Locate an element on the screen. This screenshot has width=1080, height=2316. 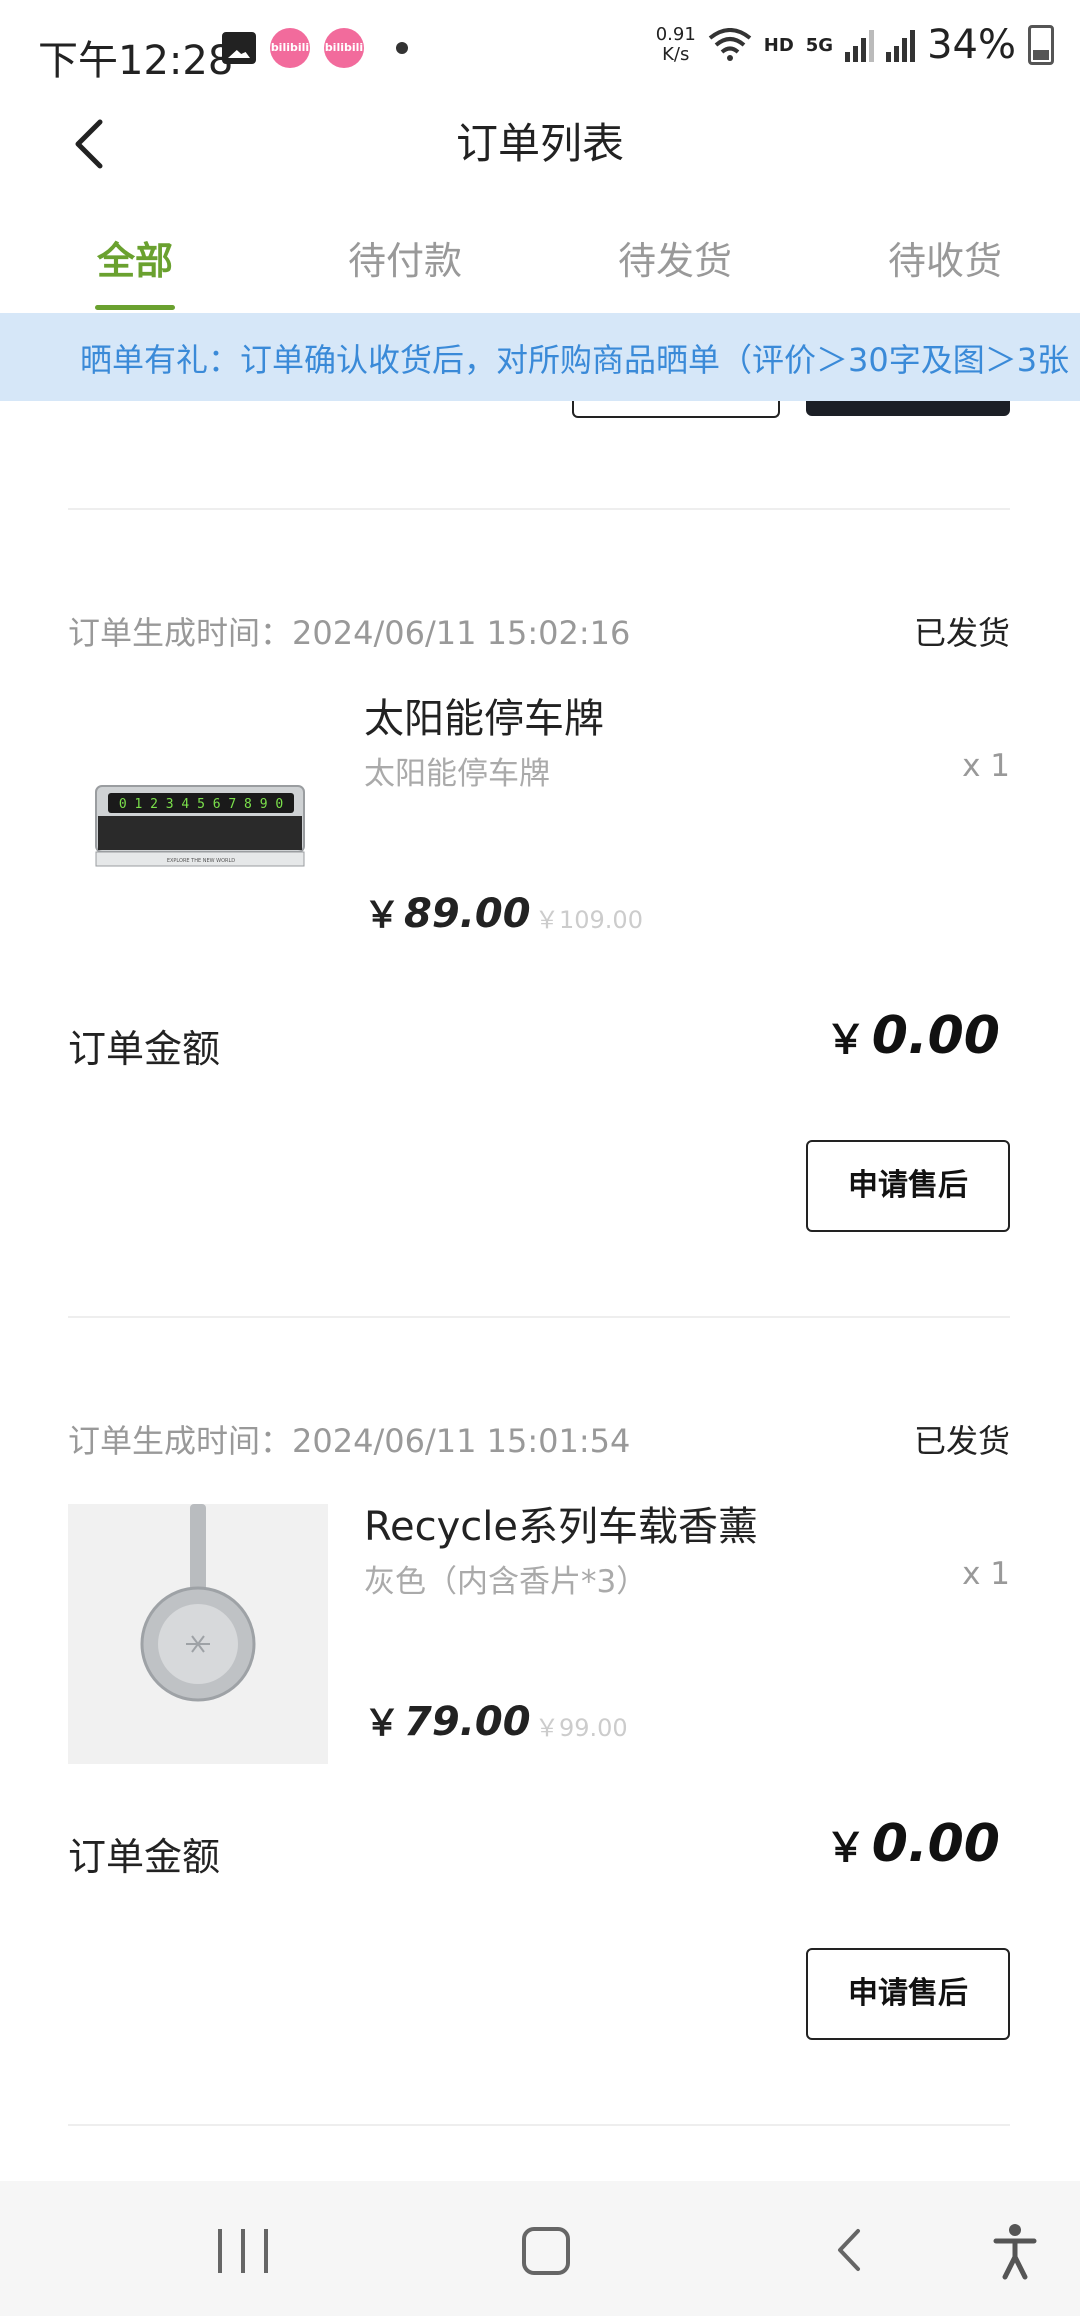
tab-pending-shipment: 待发货 is located at coordinates (675, 260).